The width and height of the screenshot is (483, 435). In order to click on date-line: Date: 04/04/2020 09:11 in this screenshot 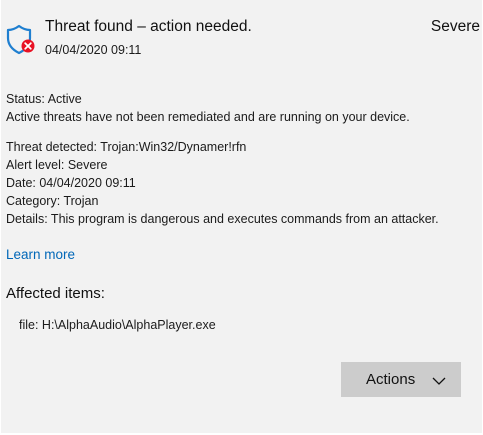, I will do `click(71, 183)`.